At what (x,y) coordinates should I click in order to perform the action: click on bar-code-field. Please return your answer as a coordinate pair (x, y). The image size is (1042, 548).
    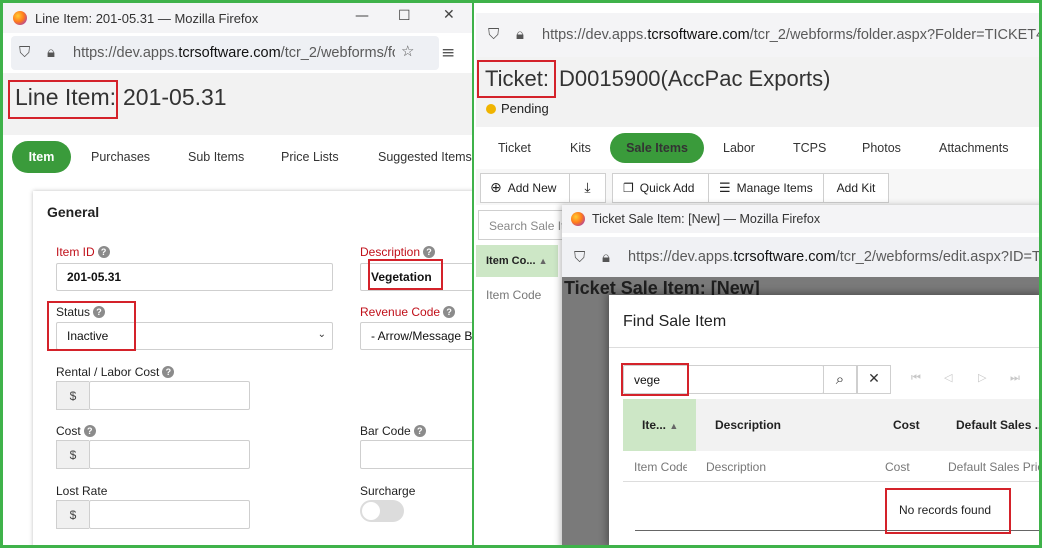
    Looking at the image, I should click on (416, 454).